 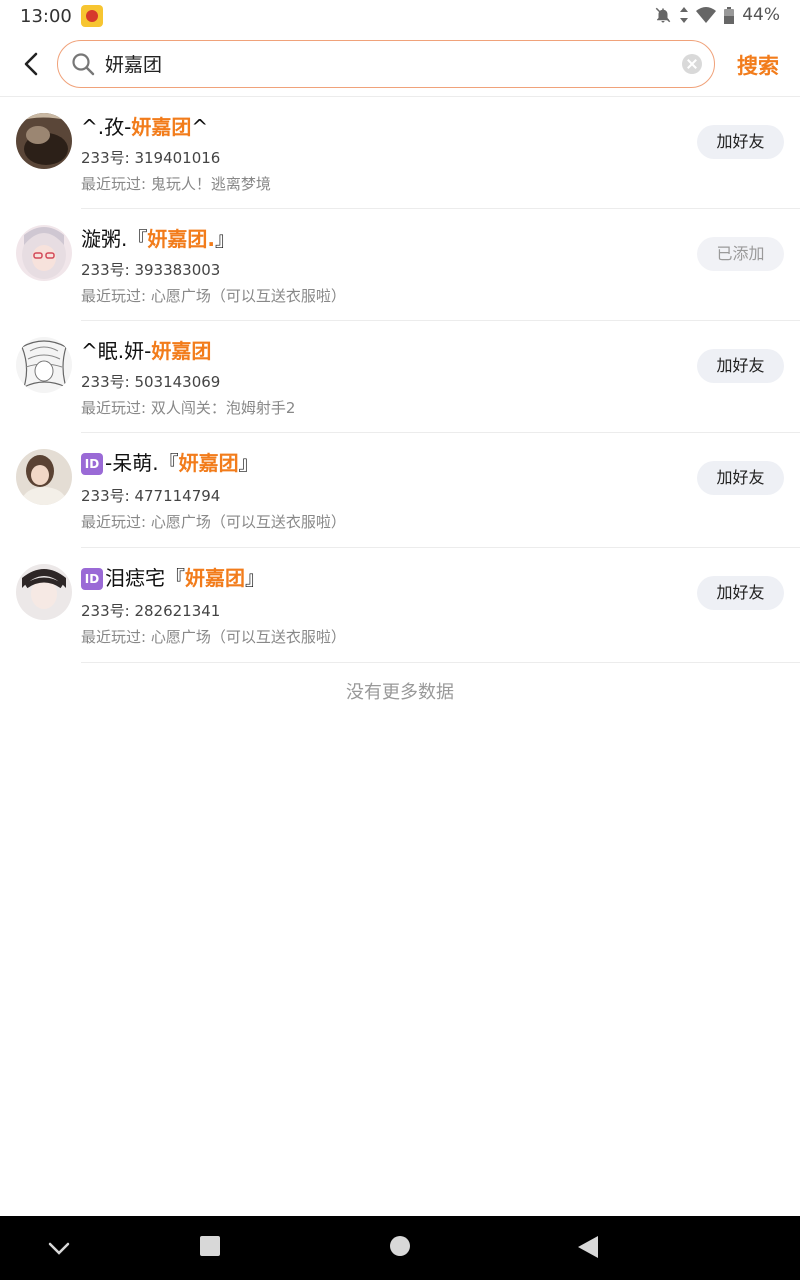 I want to click on user-id: 233号: 319401016, so click(x=151, y=158).